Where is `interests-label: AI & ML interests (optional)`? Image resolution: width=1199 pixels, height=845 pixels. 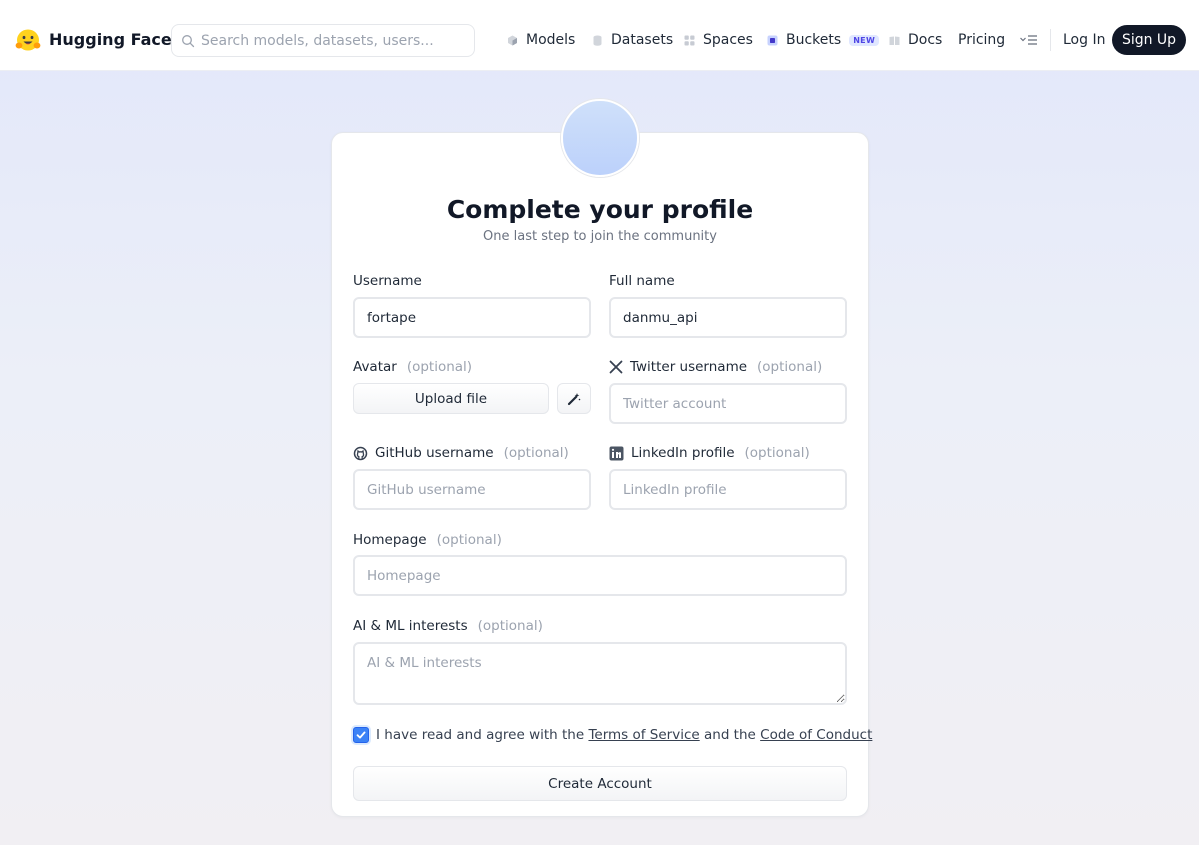 interests-label: AI & ML interests (optional) is located at coordinates (448, 626).